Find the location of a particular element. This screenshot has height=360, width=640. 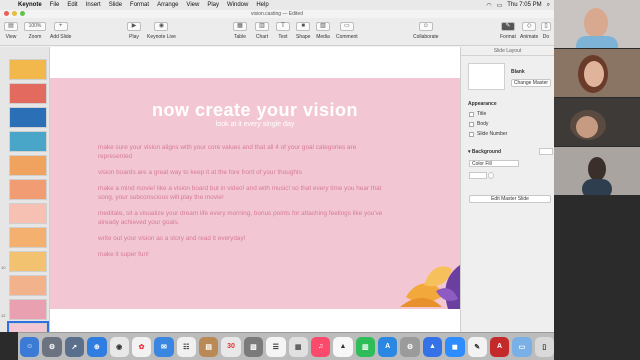

mail-icon: ✉ is located at coordinates (164, 346).